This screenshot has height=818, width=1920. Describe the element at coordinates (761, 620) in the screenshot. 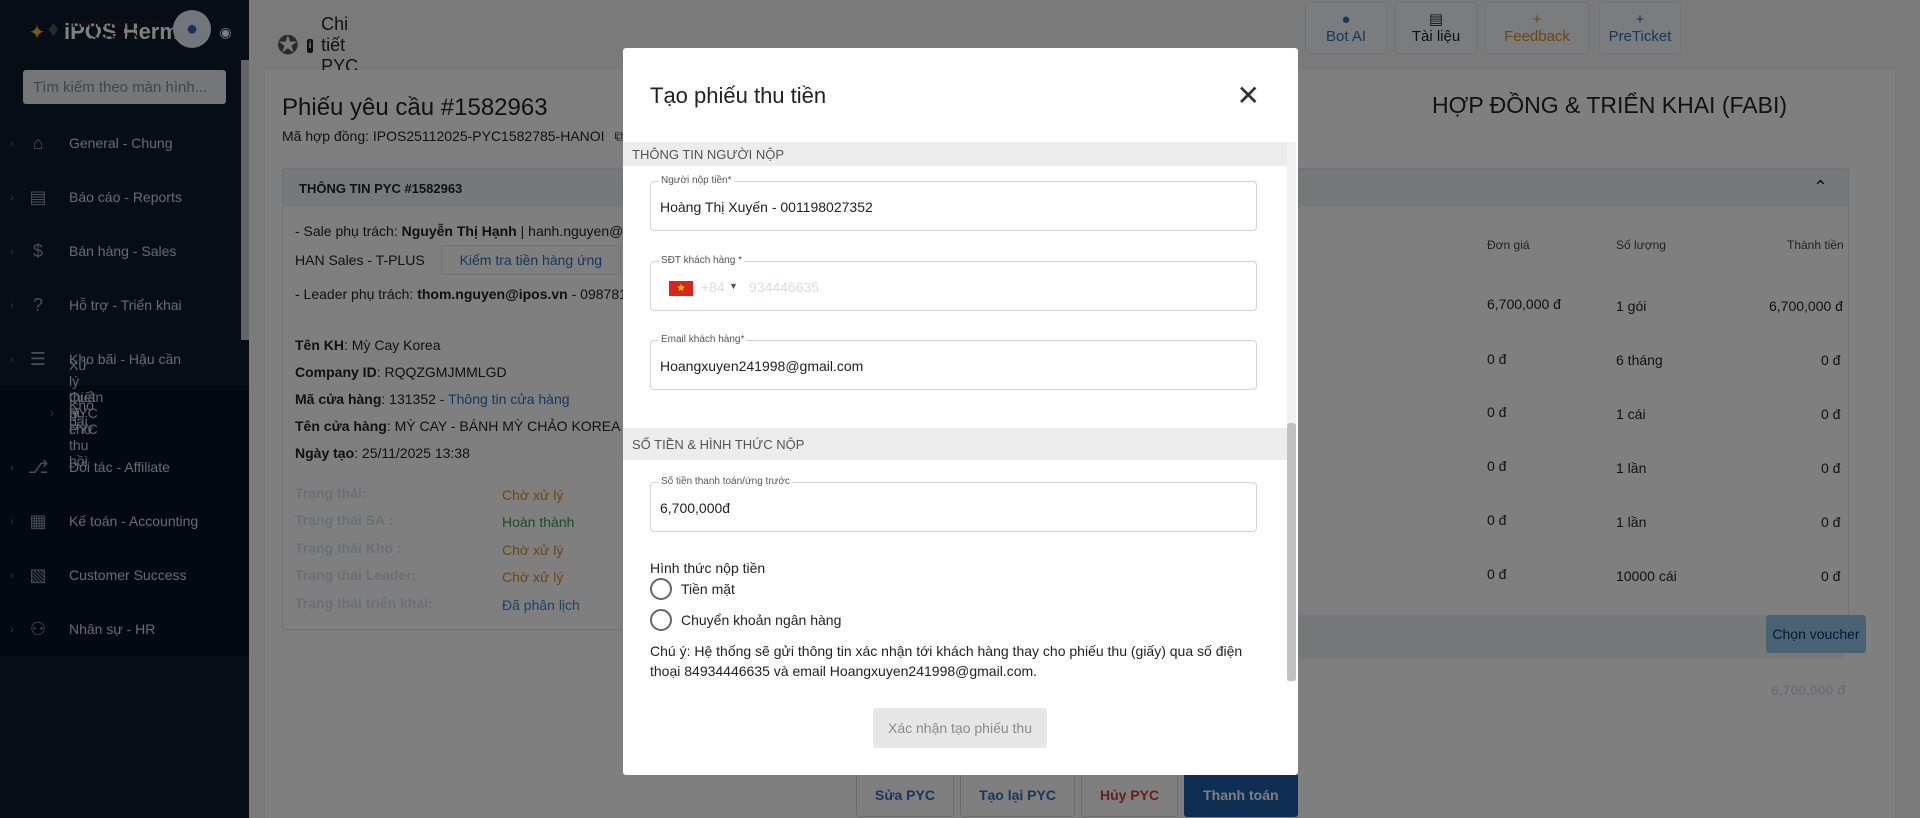

I see `radio-bank-transfer-label: Chuyển khoản ngân hàng` at that location.